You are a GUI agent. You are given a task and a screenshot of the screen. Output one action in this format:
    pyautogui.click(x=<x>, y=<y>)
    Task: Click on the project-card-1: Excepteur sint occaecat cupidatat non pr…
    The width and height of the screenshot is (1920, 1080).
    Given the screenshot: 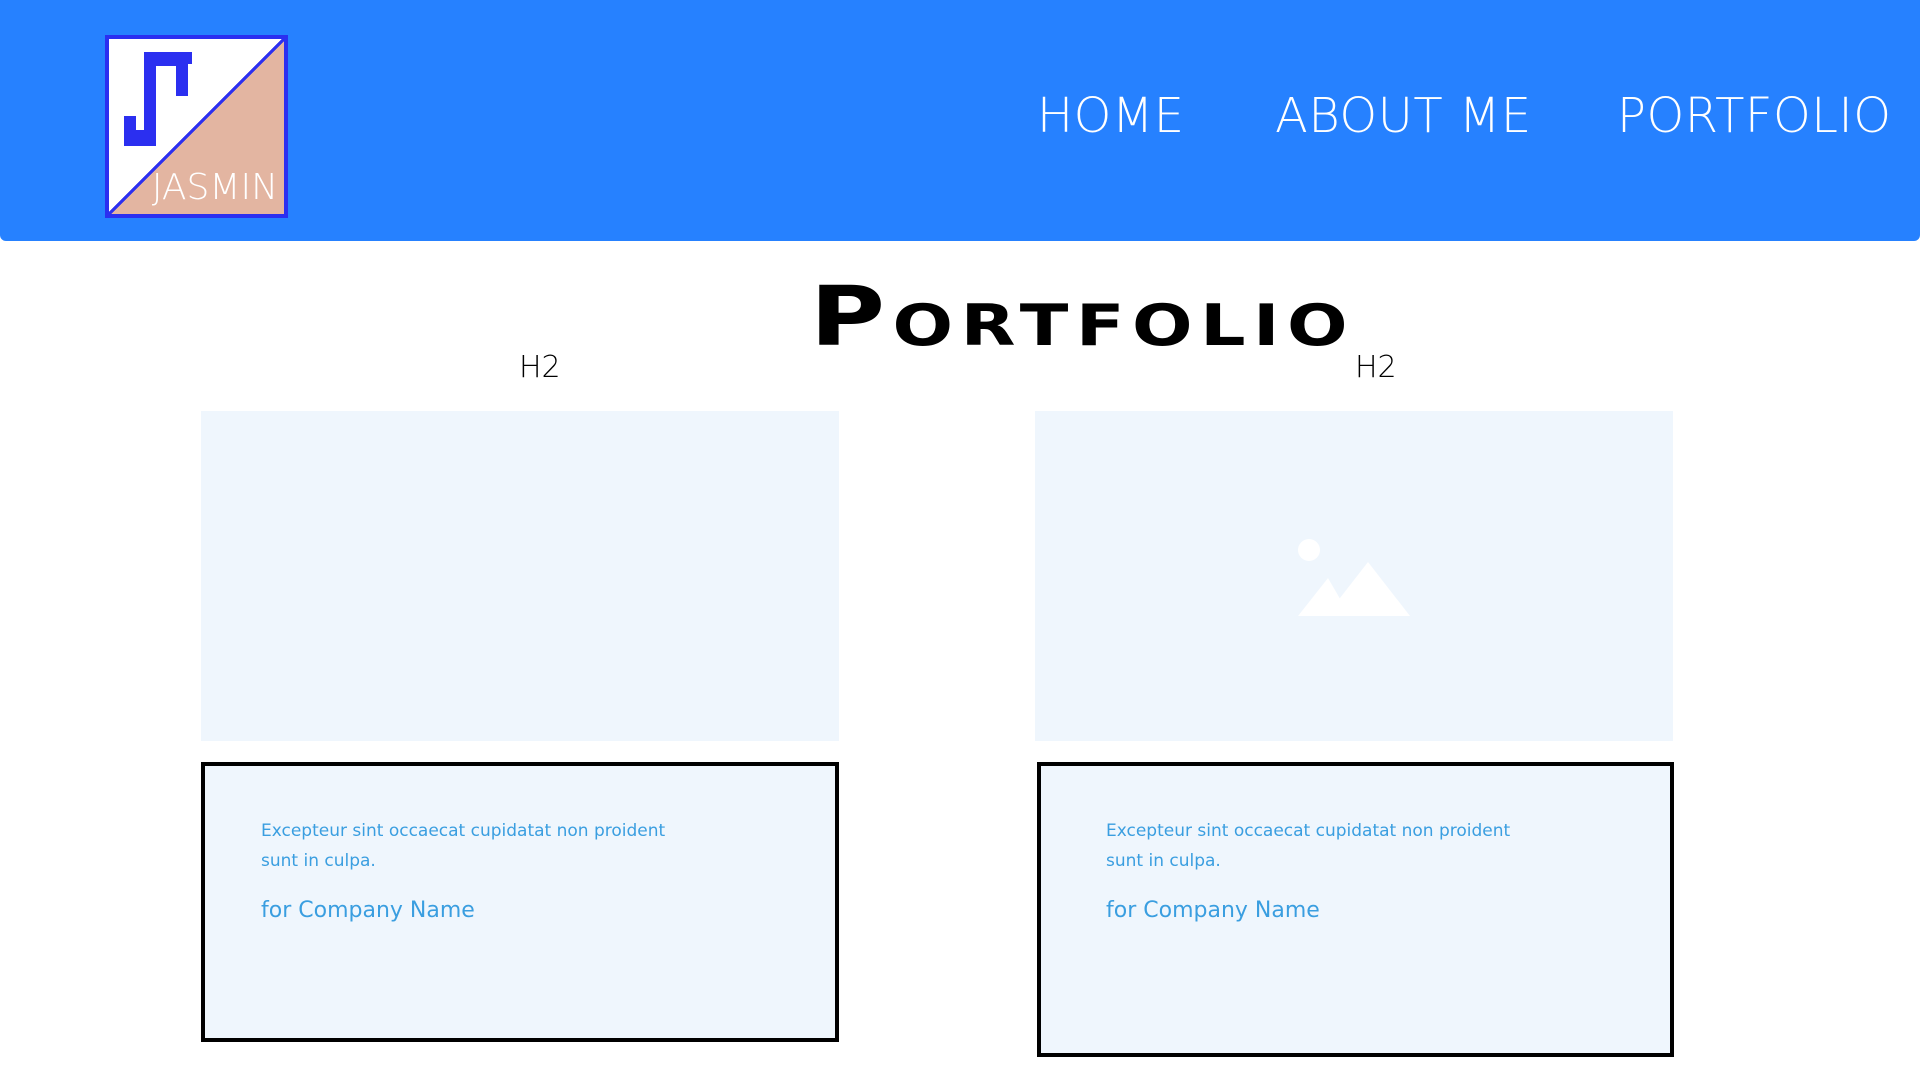 What is the action you would take?
    pyautogui.click(x=520, y=902)
    